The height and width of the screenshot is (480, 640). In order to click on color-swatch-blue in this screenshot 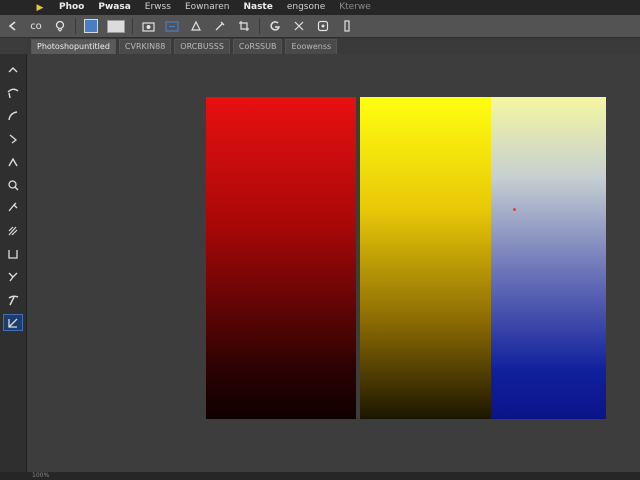, I will do `click(91, 26)`.